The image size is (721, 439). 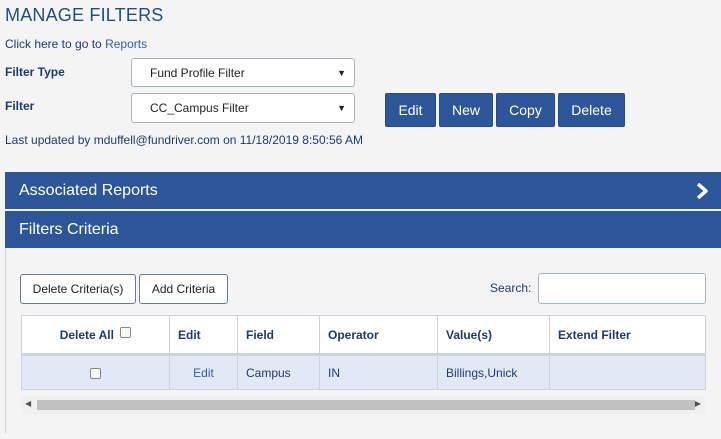 I want to click on scroll-thumb, so click(x=366, y=405).